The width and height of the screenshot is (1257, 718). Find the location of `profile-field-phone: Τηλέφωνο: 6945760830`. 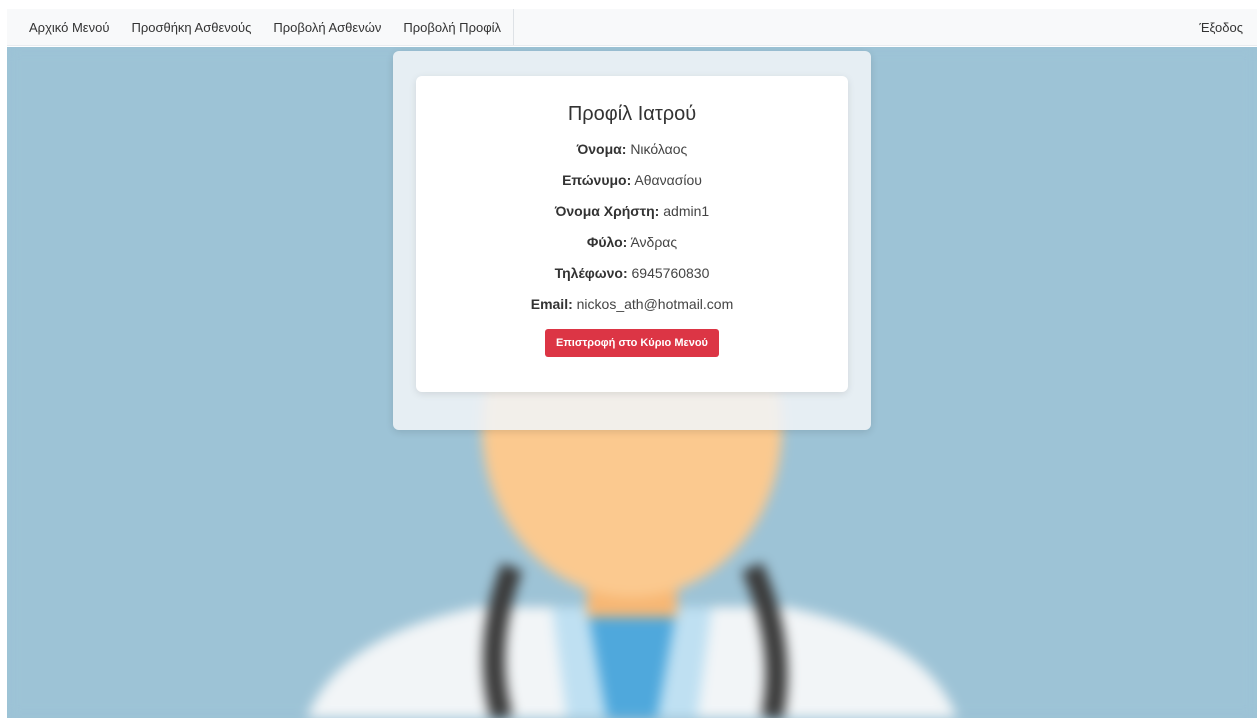

profile-field-phone: Τηλέφωνο: 6945760830 is located at coordinates (632, 273).